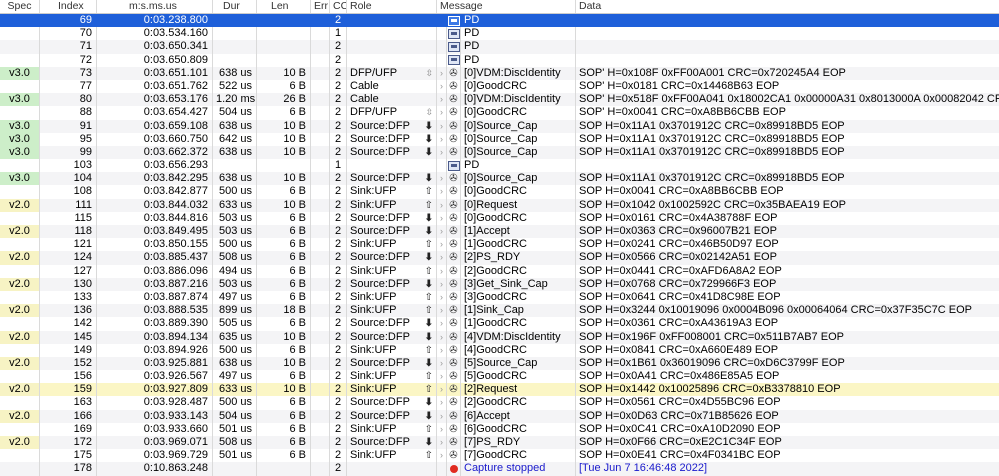 The height and width of the screenshot is (476, 999). I want to click on spec-cell: v3.0, so click(20, 152).